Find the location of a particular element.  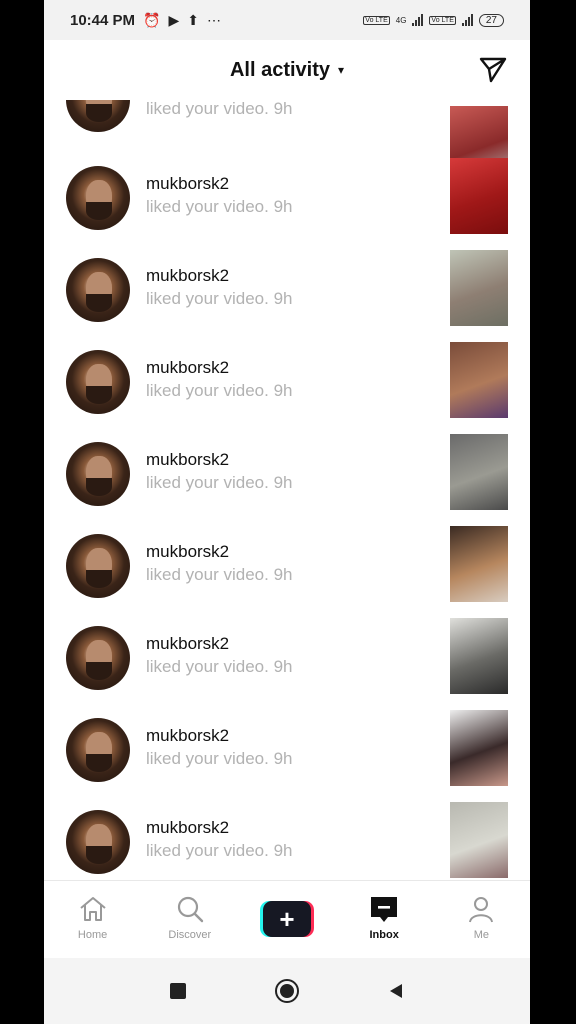

nav-home-label: Home is located at coordinates (92, 935).